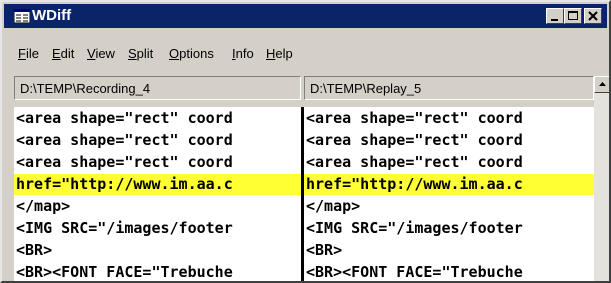 The height and width of the screenshot is (283, 611). I want to click on menu-help: Help, so click(279, 54).